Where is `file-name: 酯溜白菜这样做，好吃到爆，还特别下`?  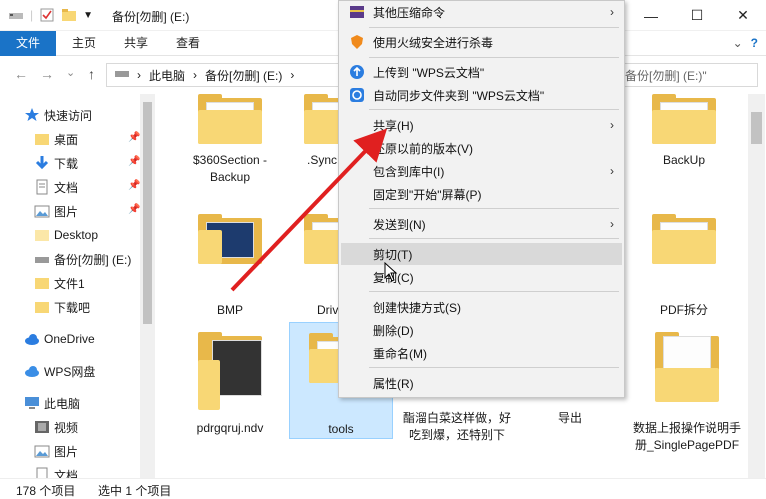
file-name: 酯溜白菜这样做，好吃到爆，还特别下 is located at coordinates (456, 426).